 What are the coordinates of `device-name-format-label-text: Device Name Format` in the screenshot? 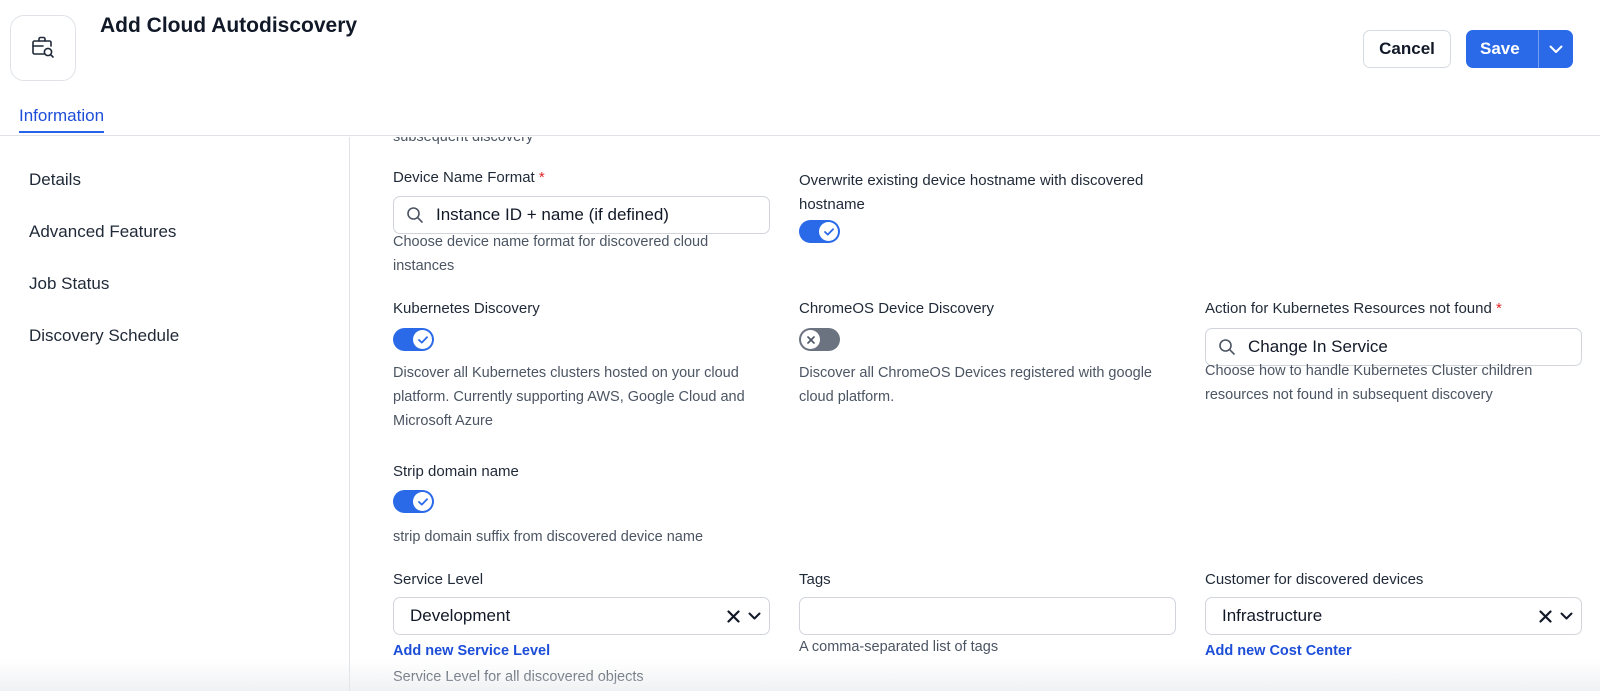 It's located at (464, 177).